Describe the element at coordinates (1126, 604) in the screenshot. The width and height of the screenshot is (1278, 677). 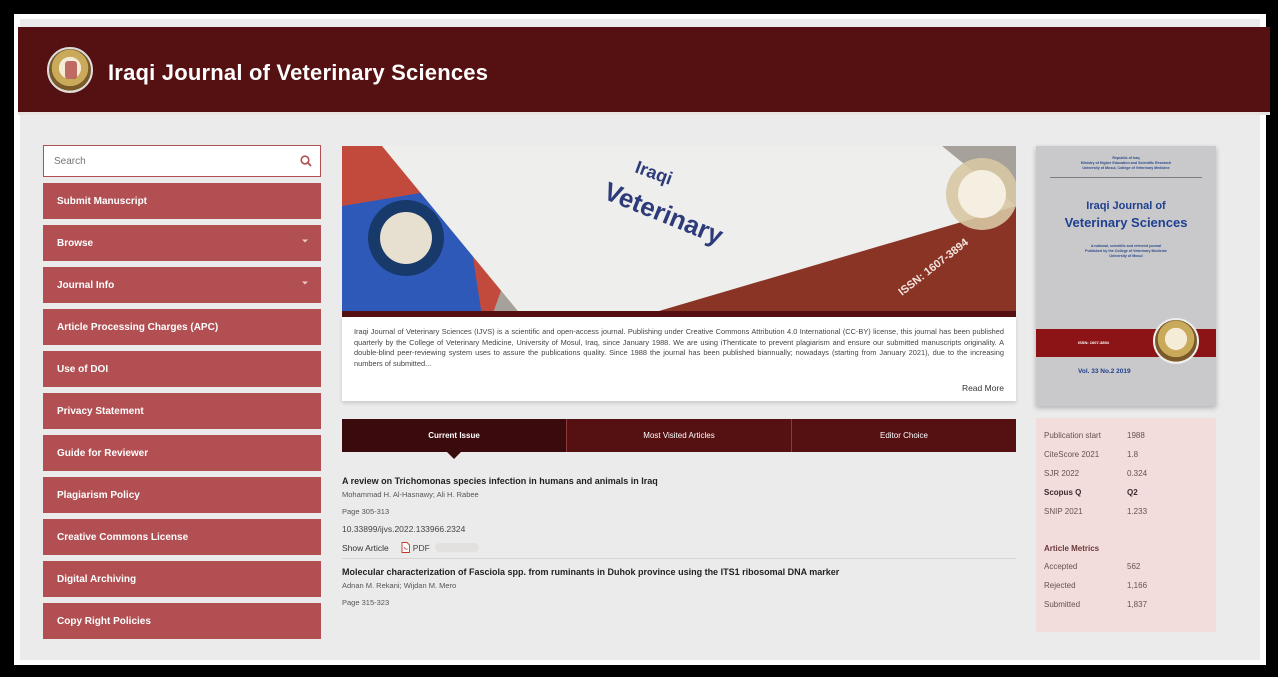
I see `metric-row: Submitted 1,837` at that location.